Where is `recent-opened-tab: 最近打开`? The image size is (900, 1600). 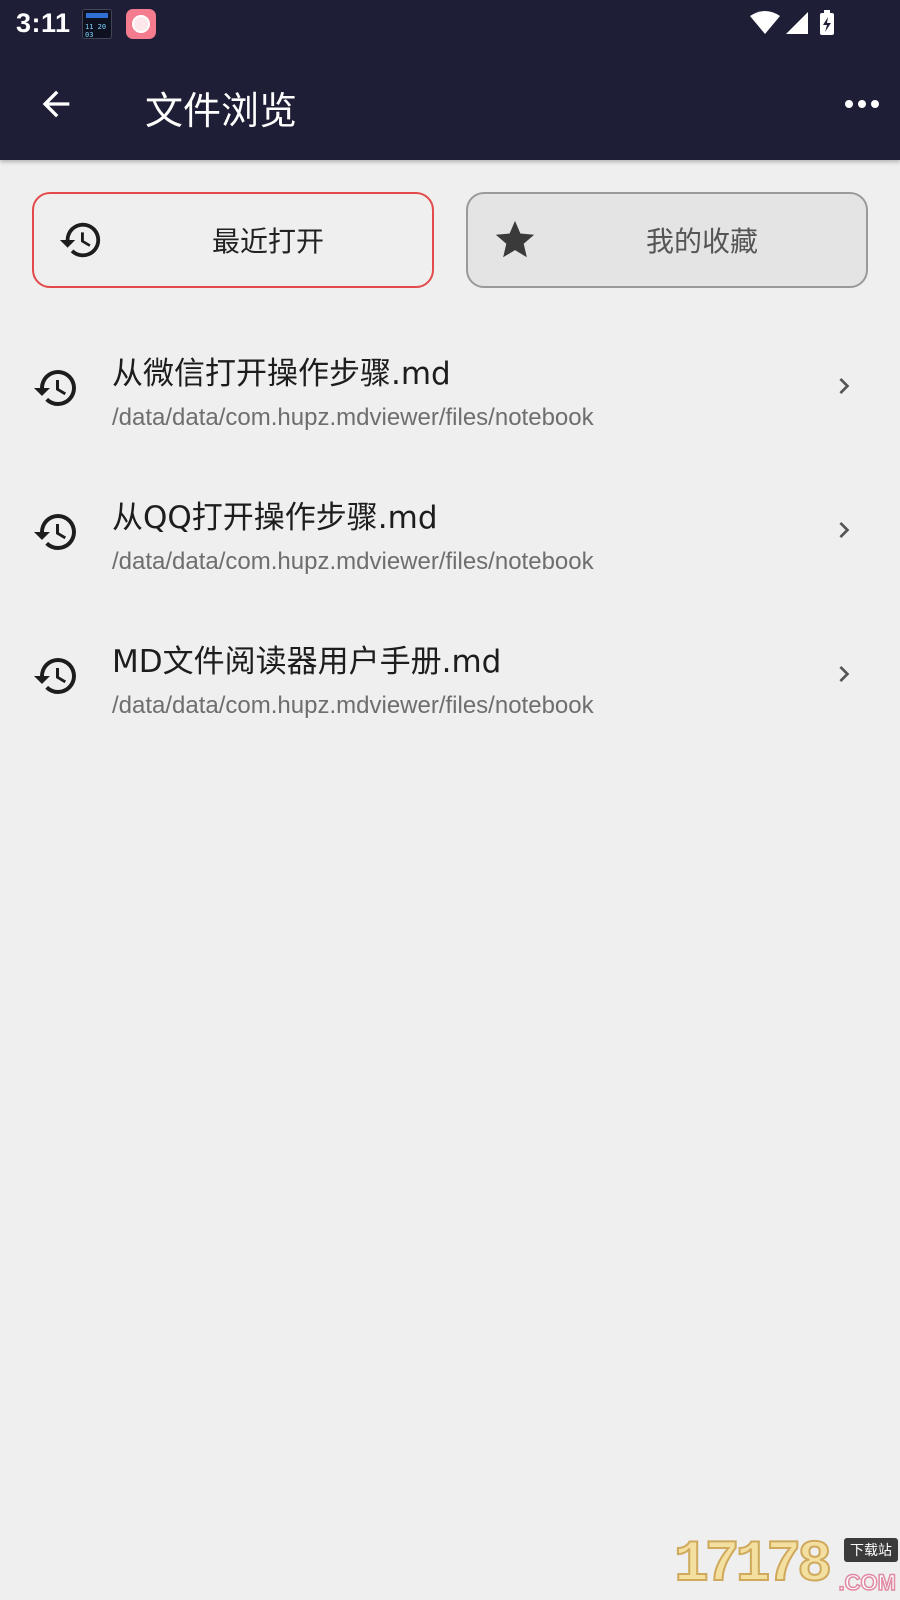
recent-opened-tab: 最近打开 is located at coordinates (233, 240).